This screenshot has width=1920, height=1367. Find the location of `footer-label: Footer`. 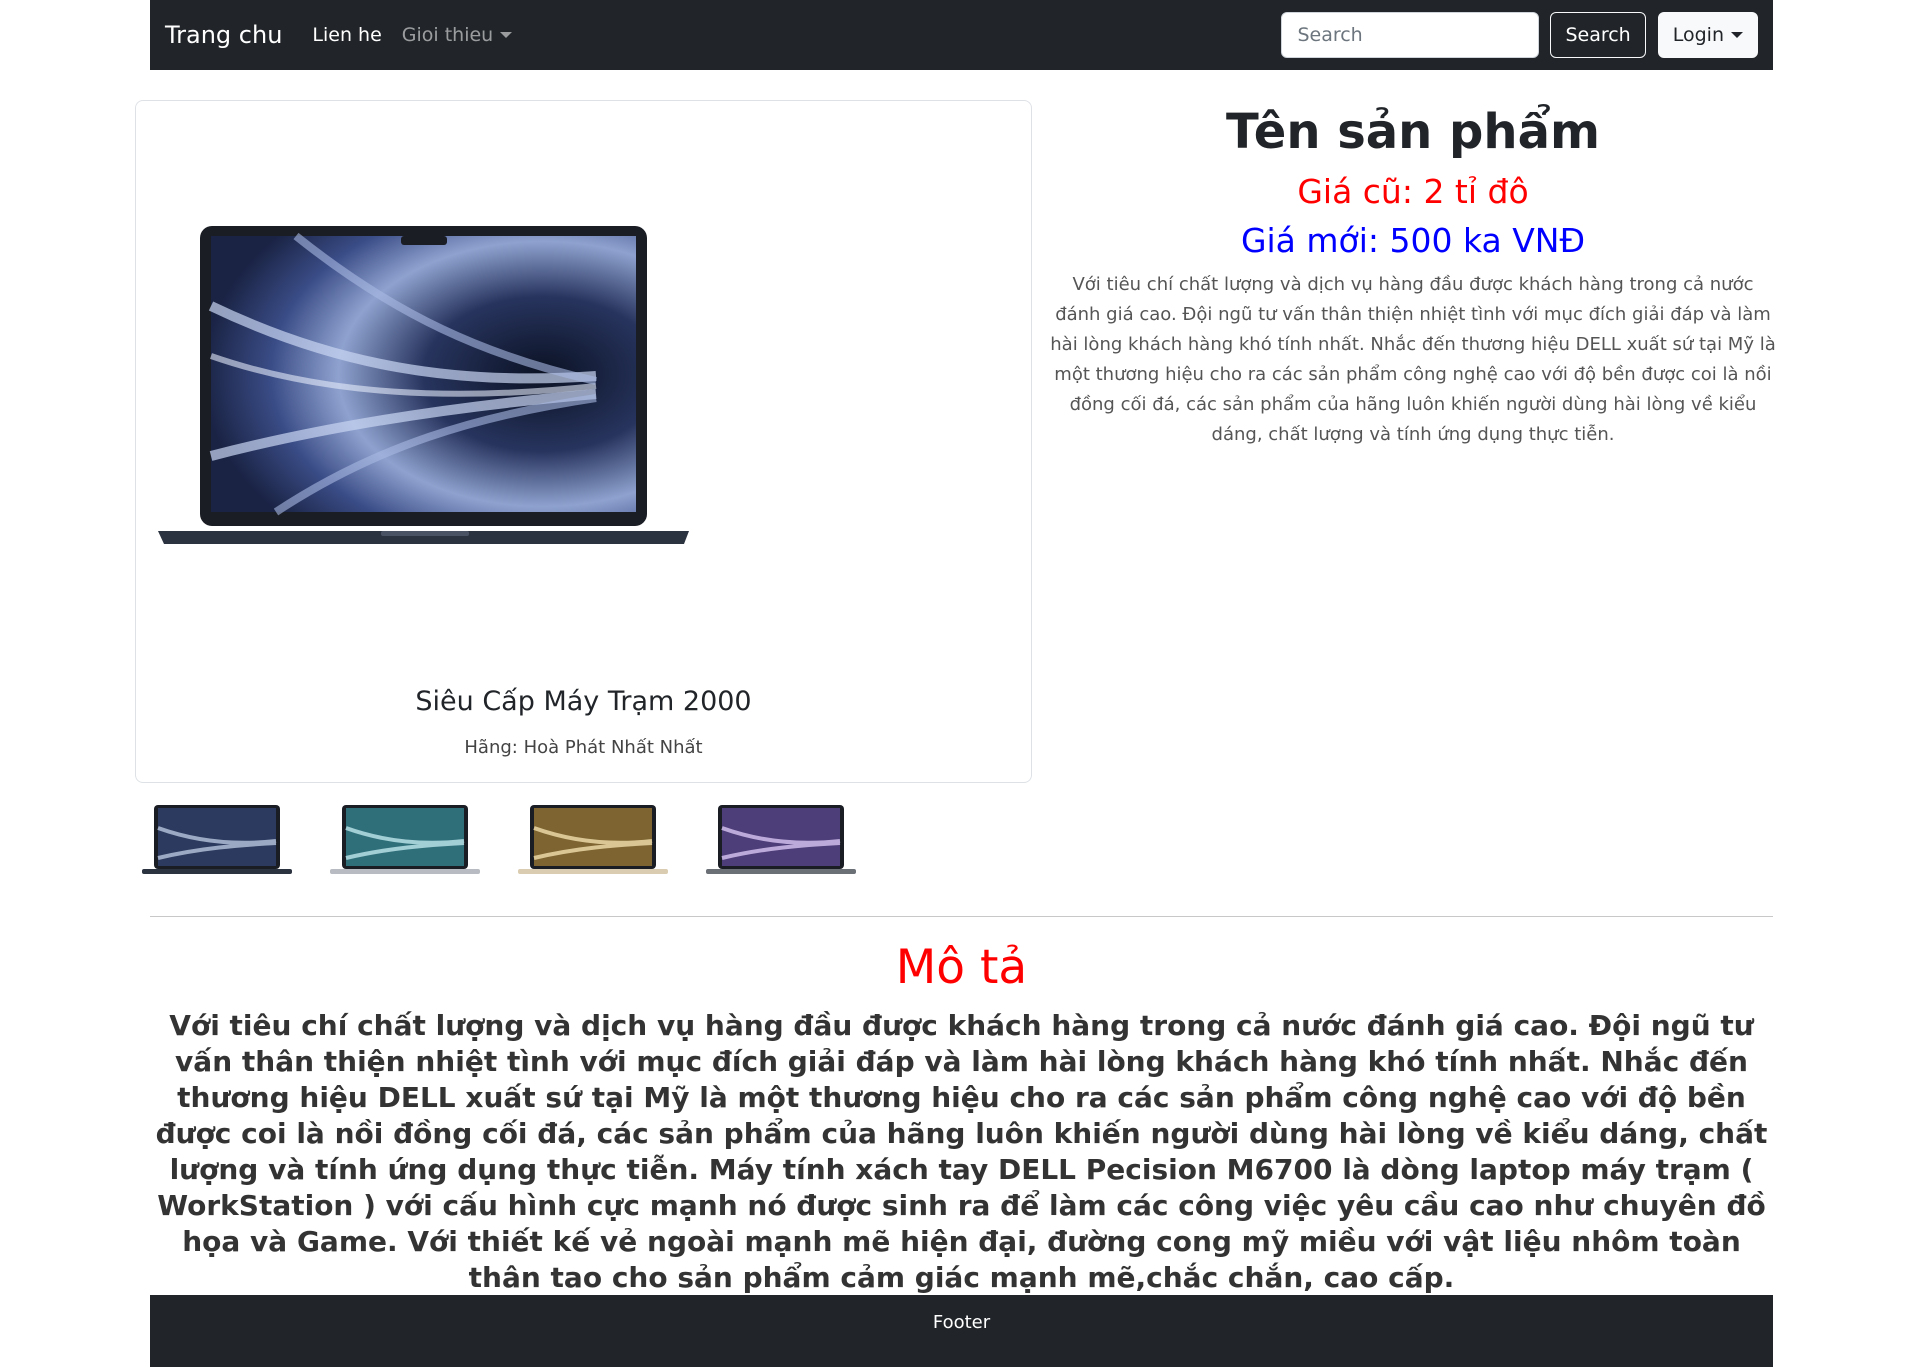

footer-label: Footer is located at coordinates (961, 1322).